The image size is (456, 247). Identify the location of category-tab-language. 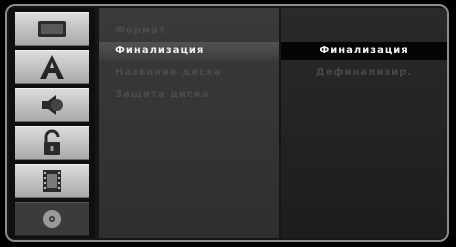
(52, 67).